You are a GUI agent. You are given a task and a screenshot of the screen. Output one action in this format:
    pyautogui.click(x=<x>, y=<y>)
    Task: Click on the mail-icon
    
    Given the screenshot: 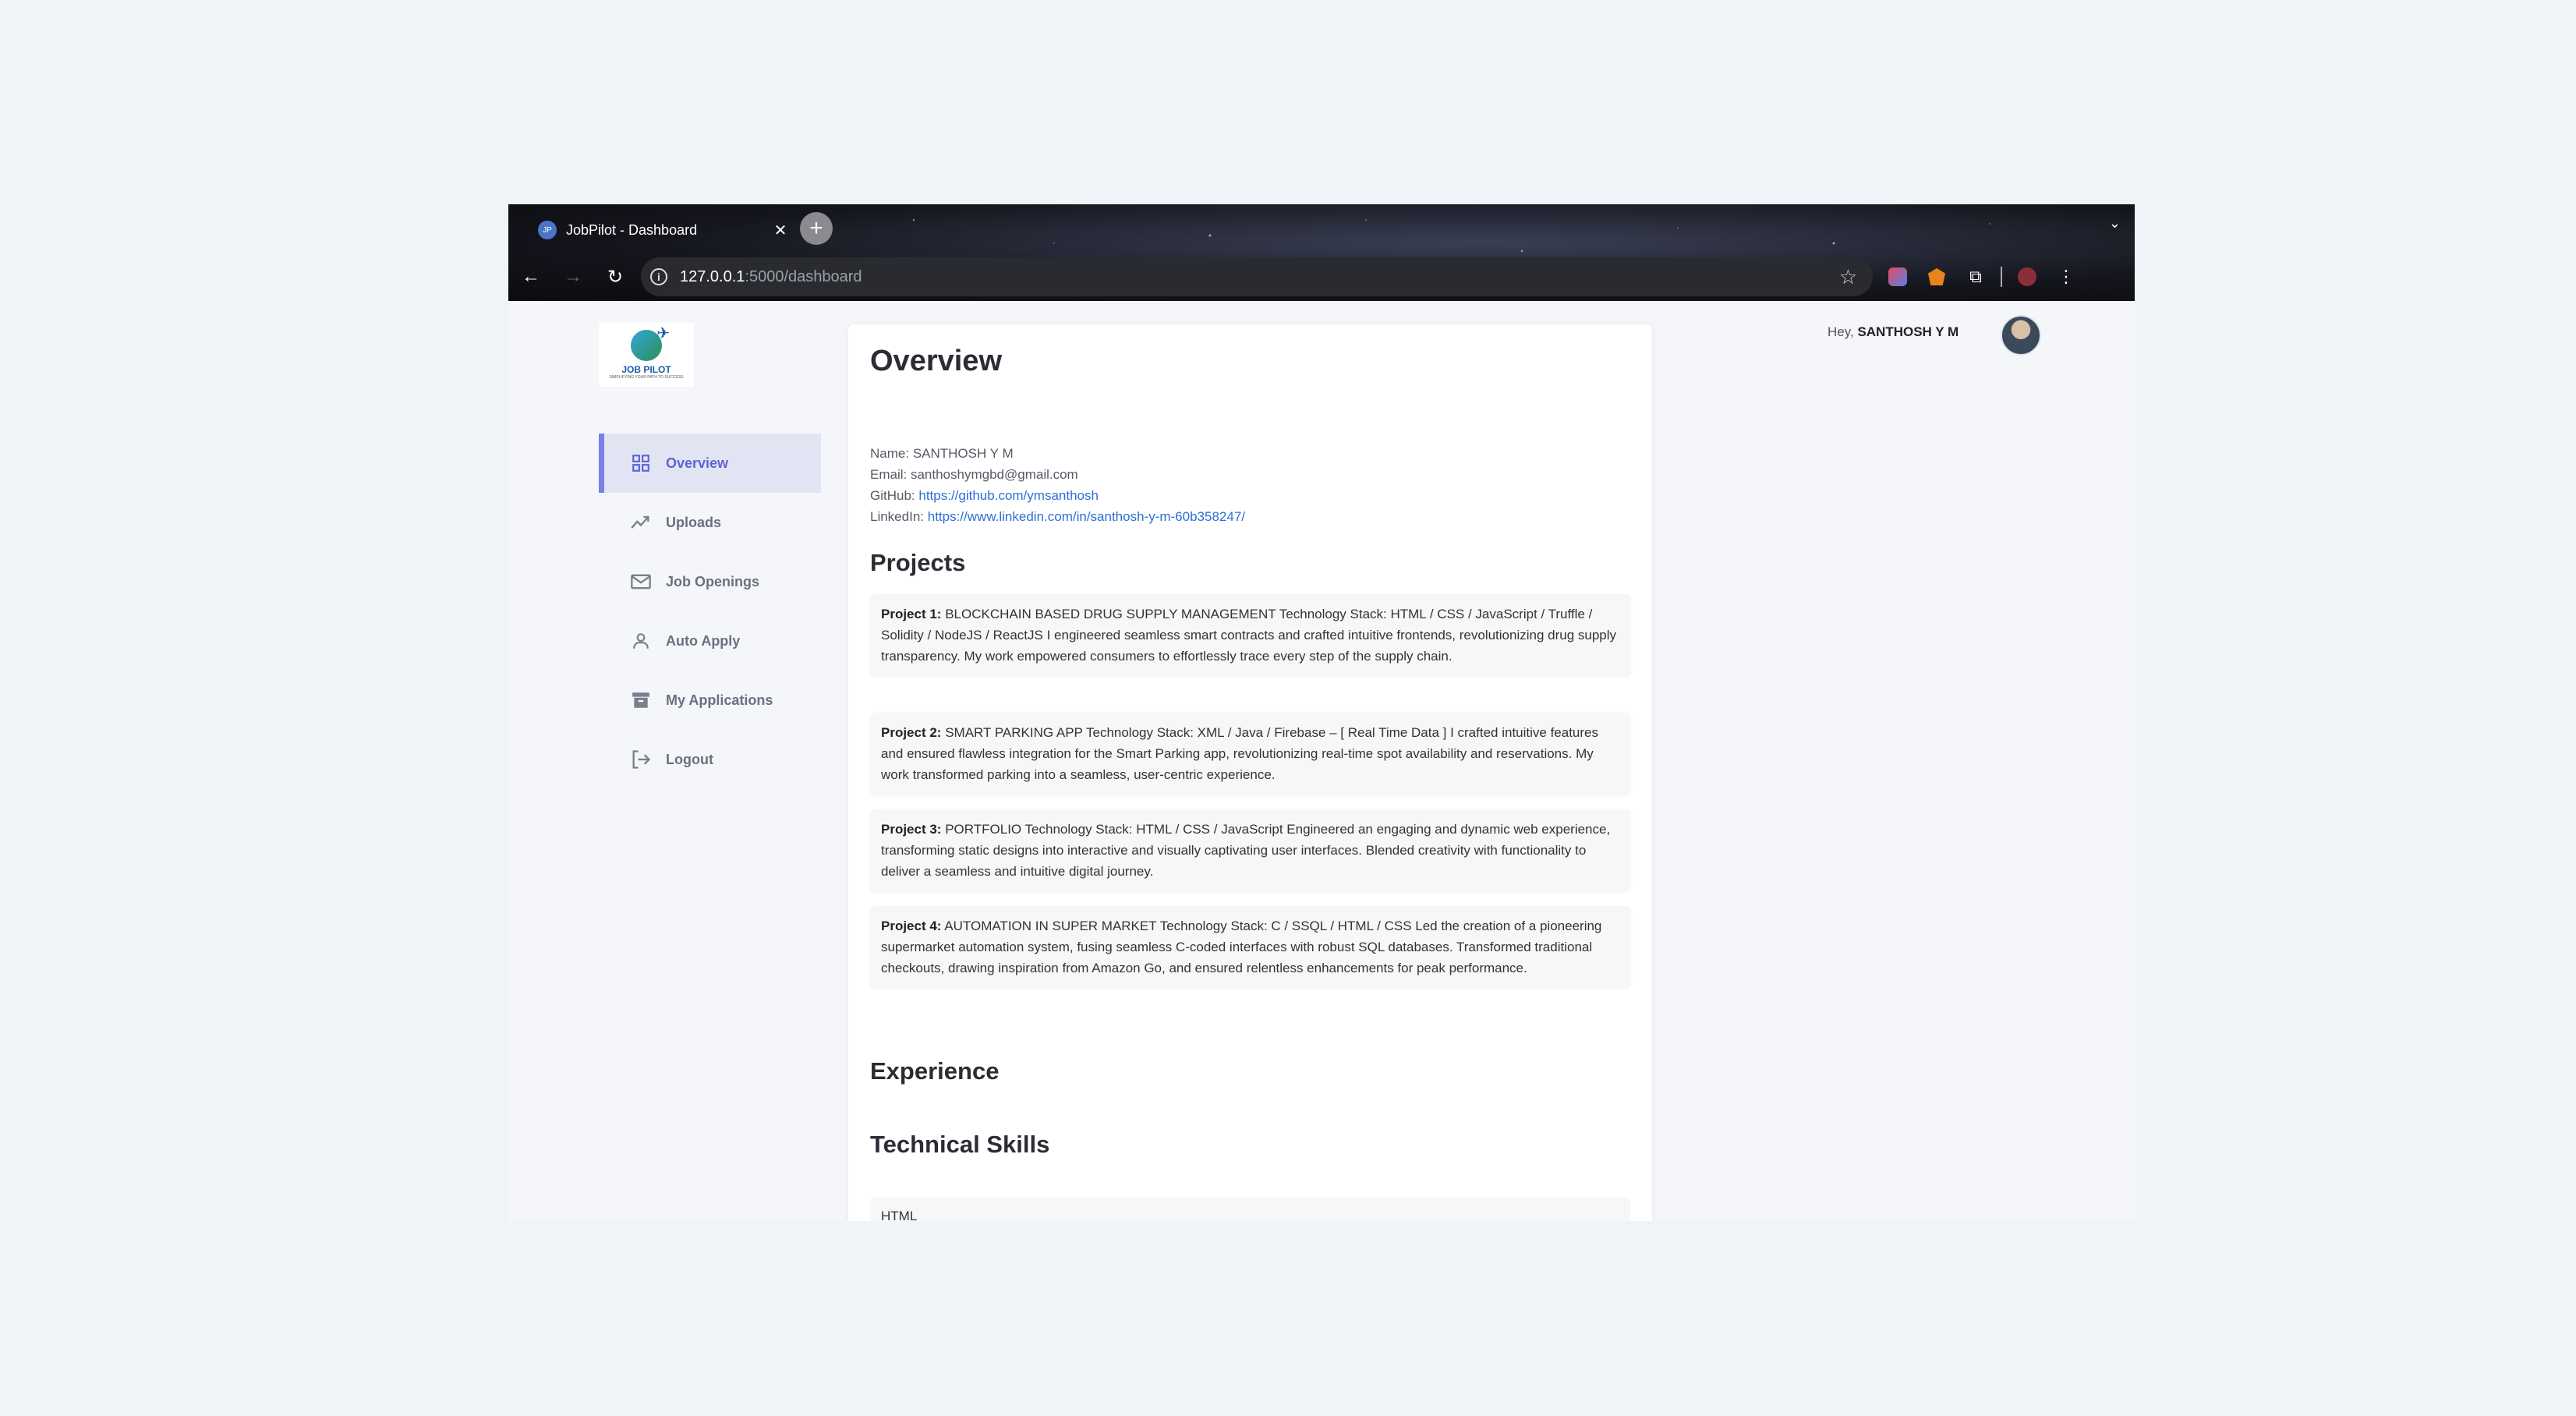 What is the action you would take?
    pyautogui.click(x=641, y=582)
    